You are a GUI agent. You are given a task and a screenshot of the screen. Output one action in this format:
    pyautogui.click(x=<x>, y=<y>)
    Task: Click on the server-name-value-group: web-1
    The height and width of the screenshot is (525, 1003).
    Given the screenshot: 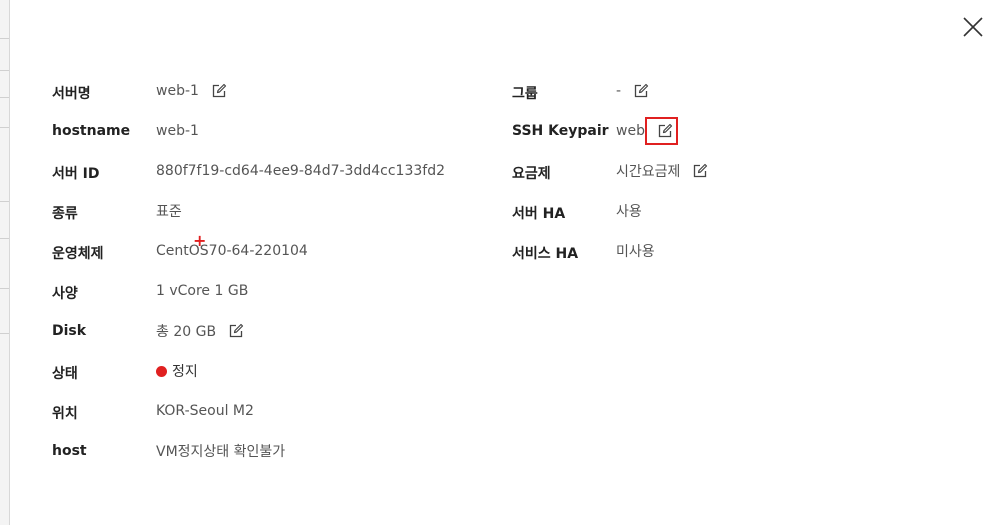 What is the action you would take?
    pyautogui.click(x=191, y=91)
    